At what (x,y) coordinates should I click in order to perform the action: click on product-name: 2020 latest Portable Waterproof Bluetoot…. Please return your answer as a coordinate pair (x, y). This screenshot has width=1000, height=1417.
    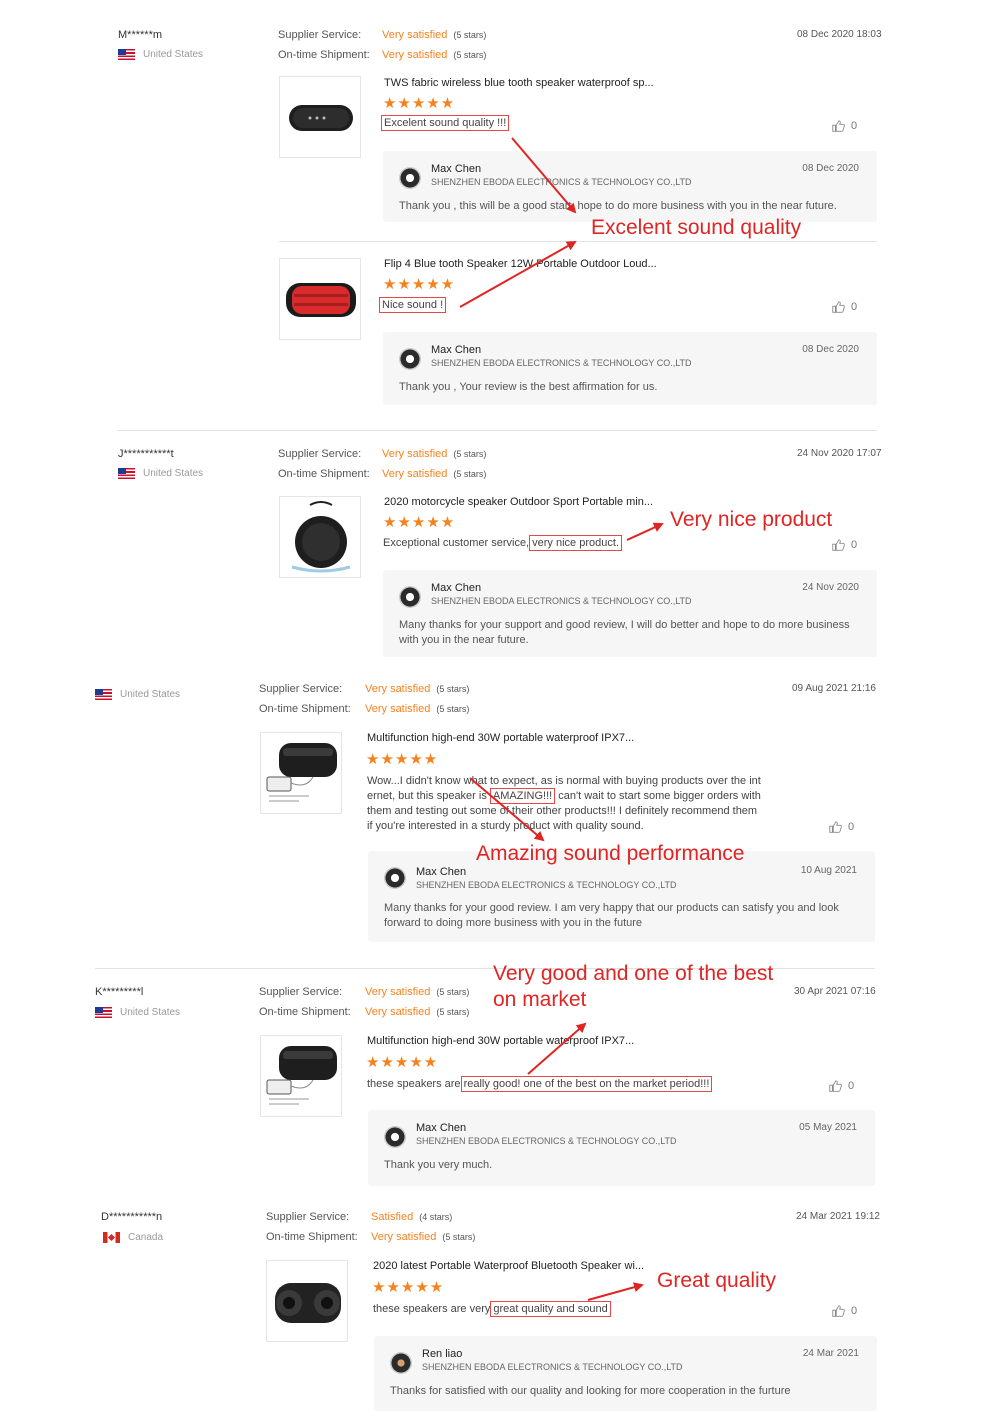
    Looking at the image, I should click on (508, 1266).